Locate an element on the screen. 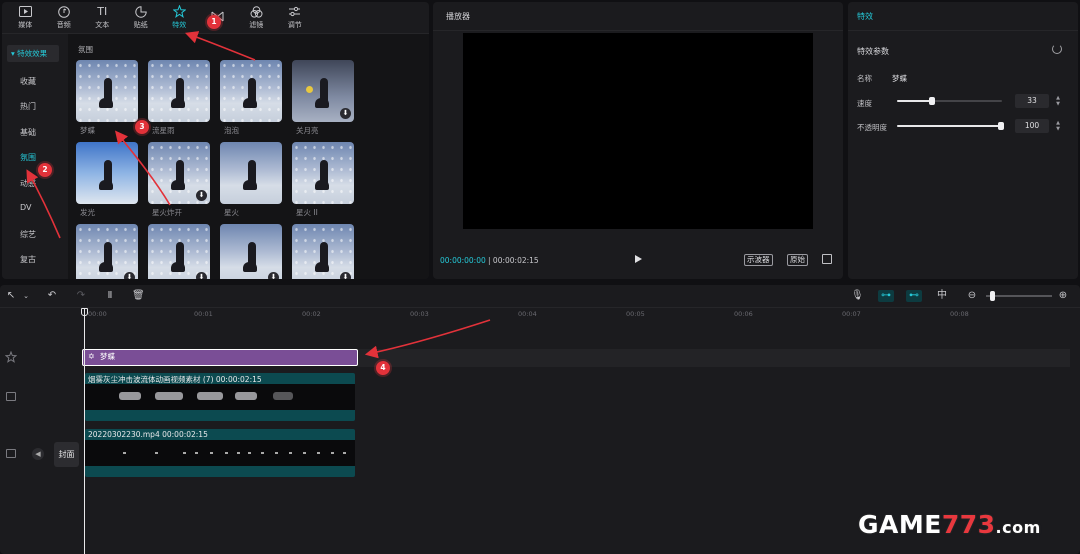 The width and height of the screenshot is (1080, 554). zoom-slider is located at coordinates (1019, 296).